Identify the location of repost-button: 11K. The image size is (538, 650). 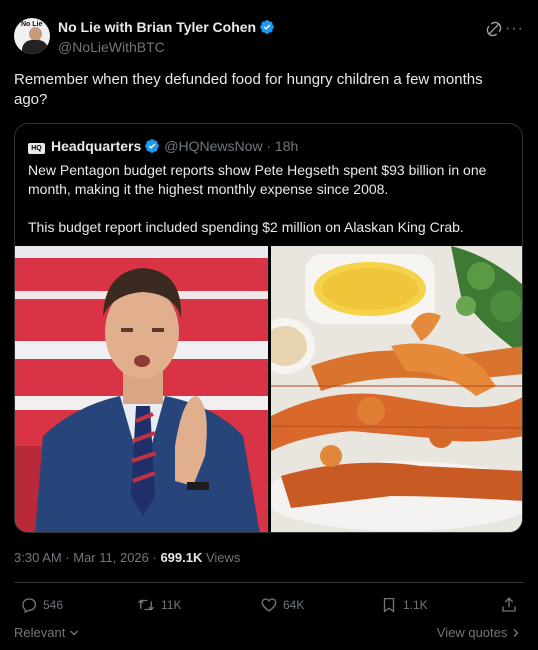
(158, 605).